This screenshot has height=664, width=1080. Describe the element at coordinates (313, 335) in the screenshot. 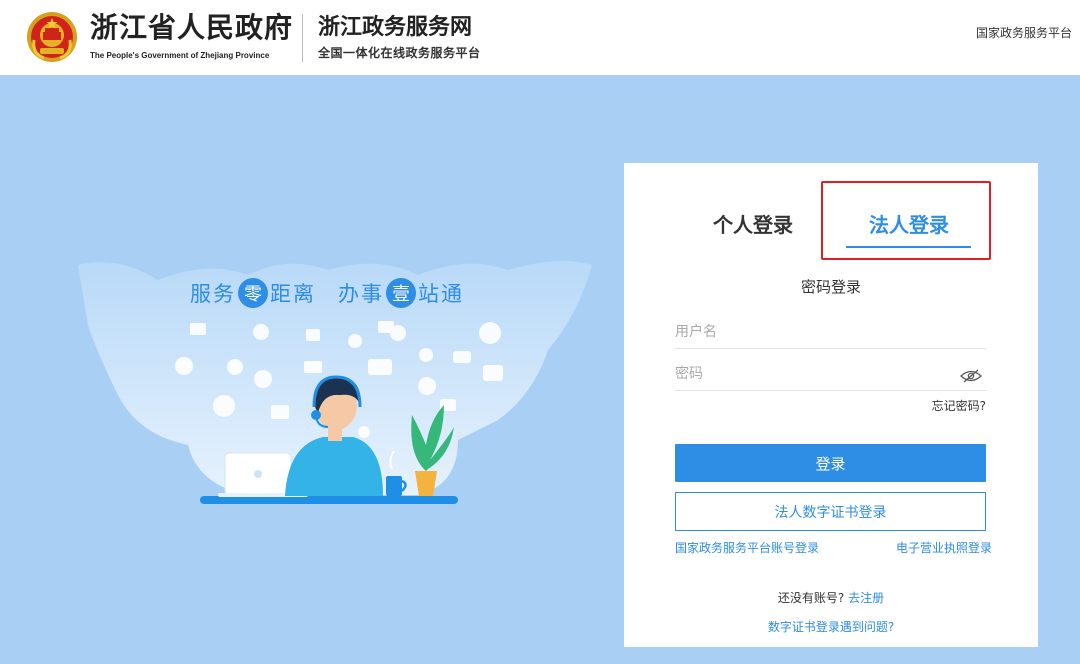

I see `message-icon` at that location.